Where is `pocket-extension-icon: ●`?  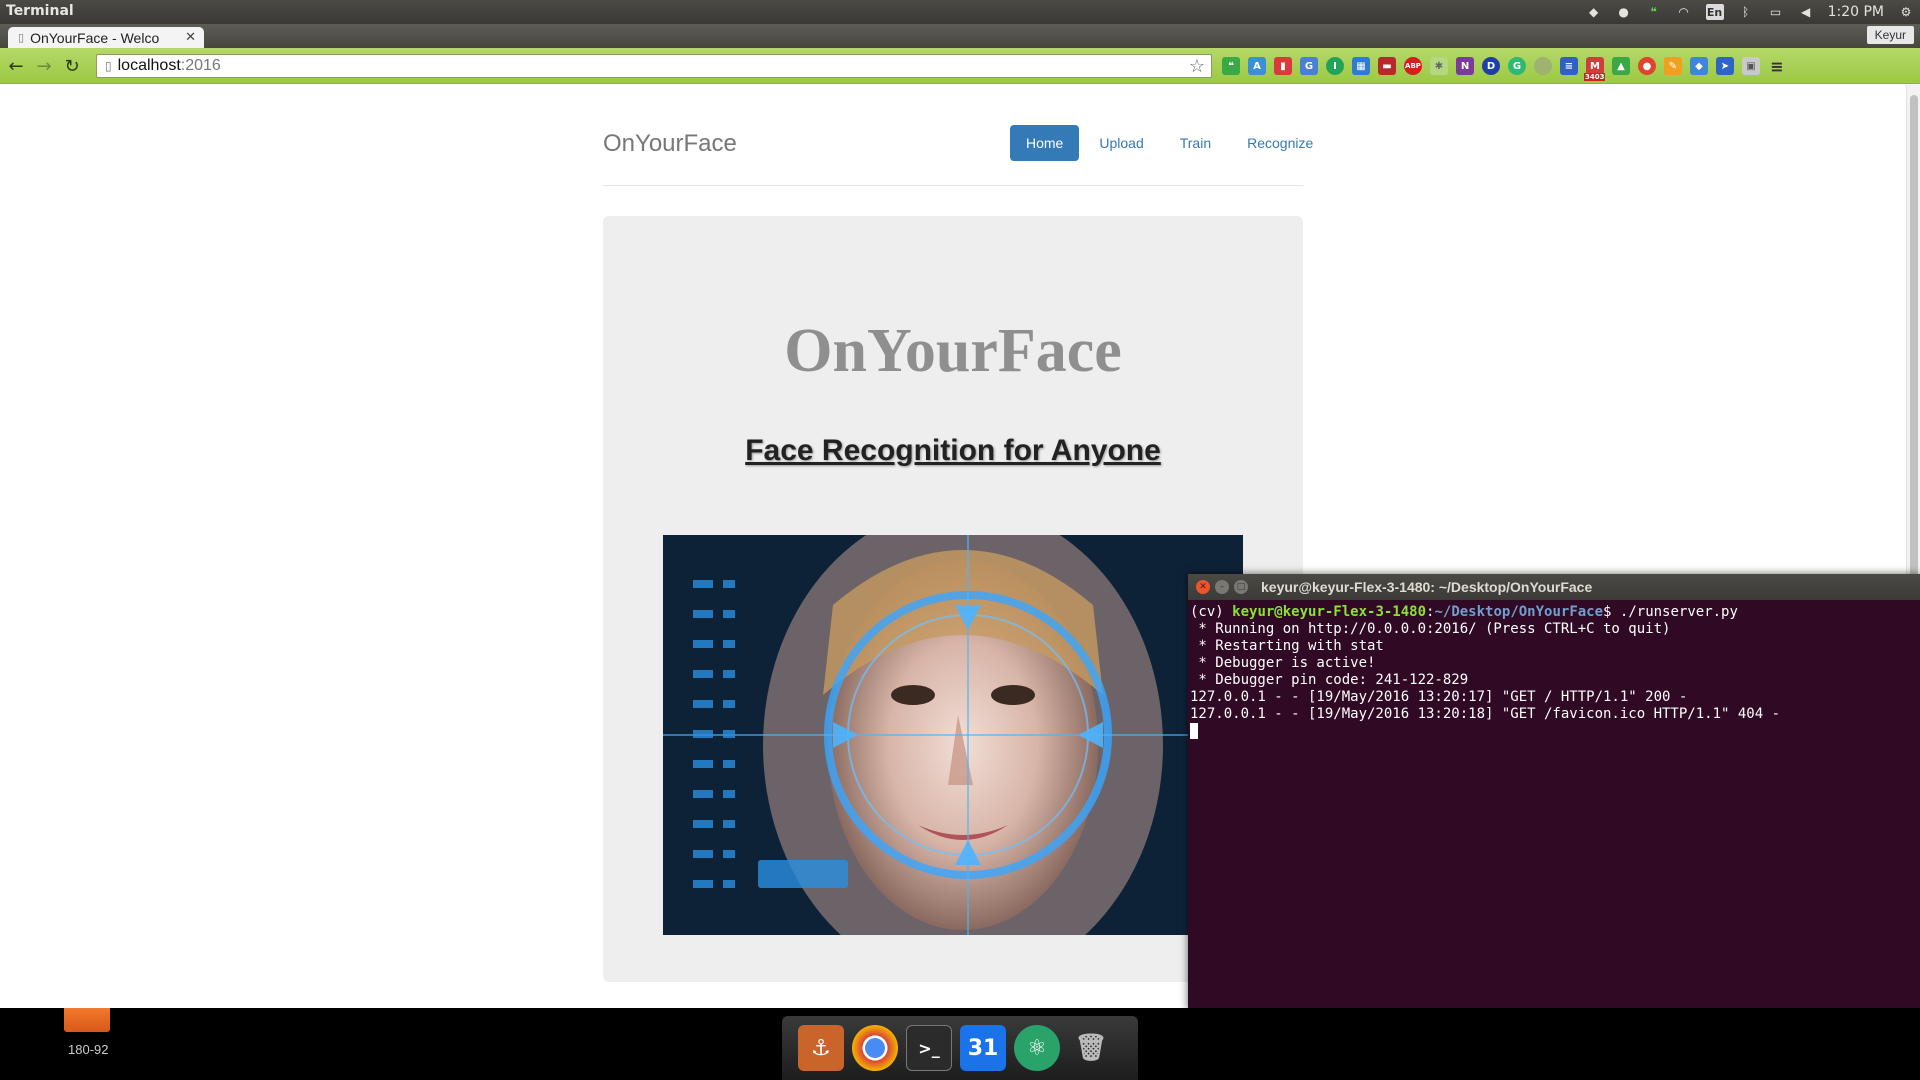
pocket-extension-icon: ● is located at coordinates (1647, 66).